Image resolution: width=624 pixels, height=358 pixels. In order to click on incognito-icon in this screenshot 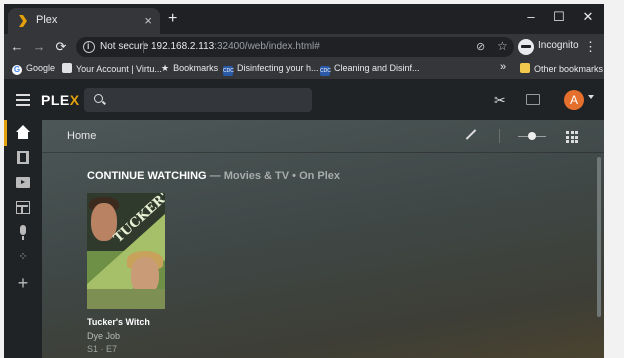, I will do `click(526, 47)`.